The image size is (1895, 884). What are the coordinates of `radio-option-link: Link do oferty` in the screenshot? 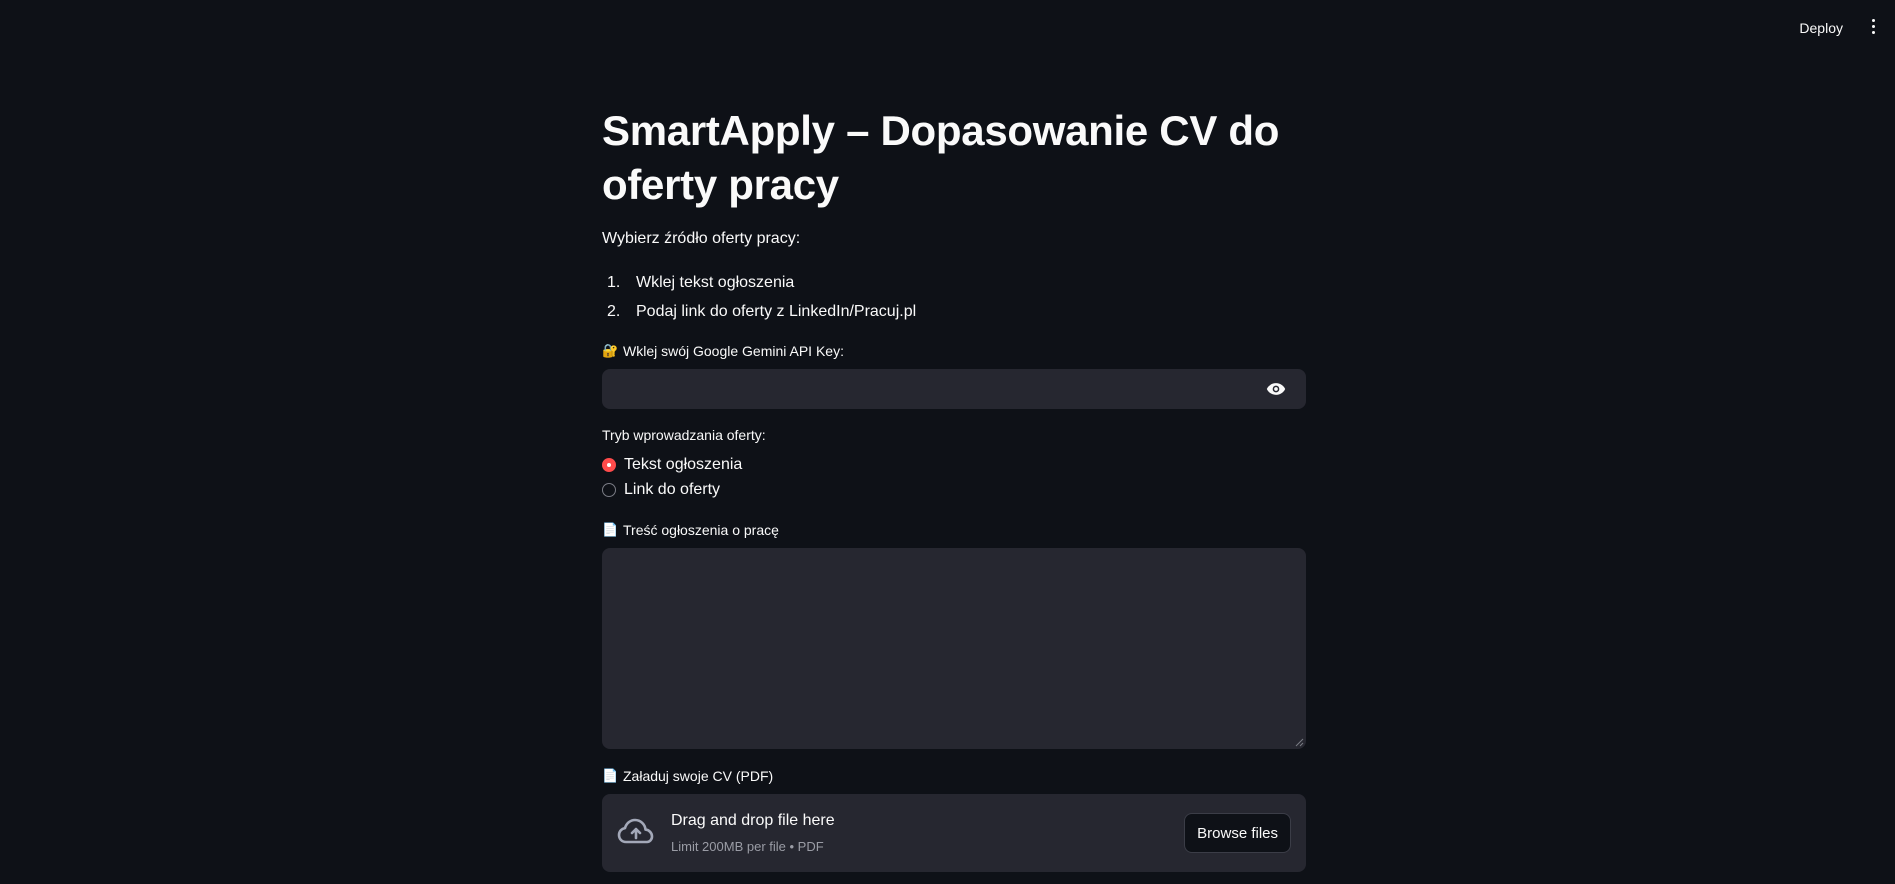 It's located at (661, 490).